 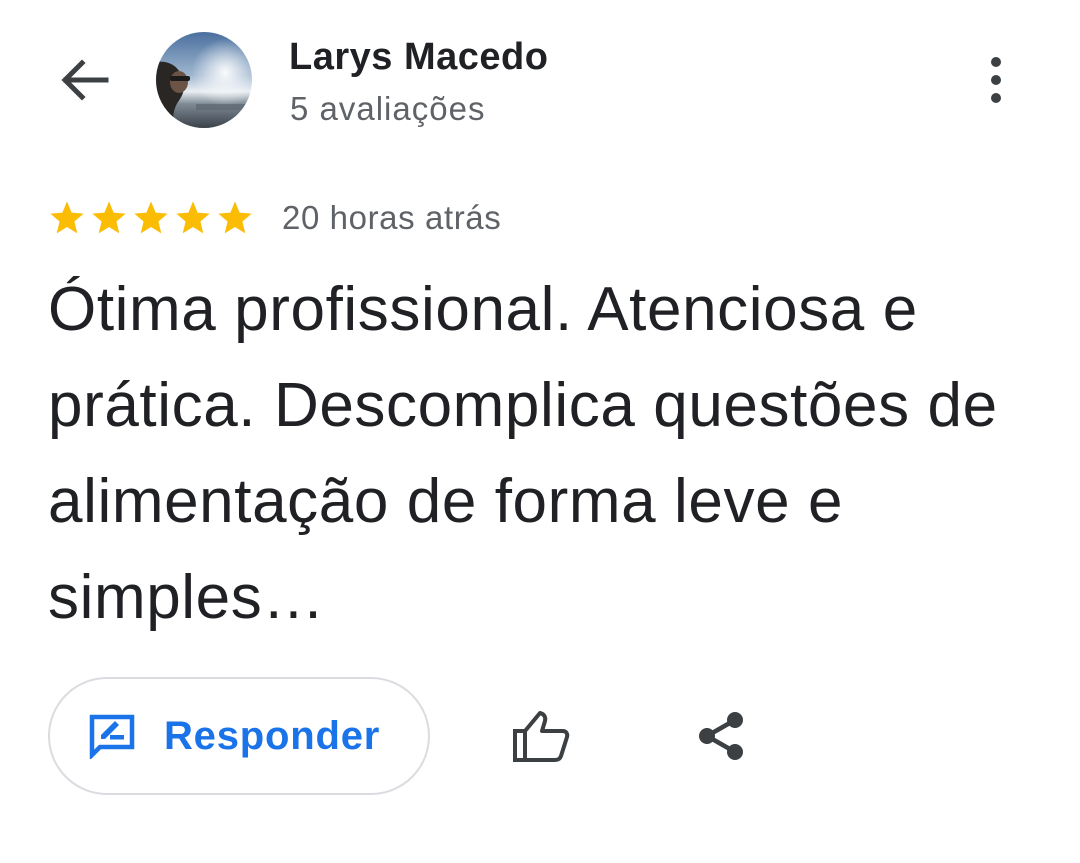 I want to click on like-button, so click(x=541, y=736).